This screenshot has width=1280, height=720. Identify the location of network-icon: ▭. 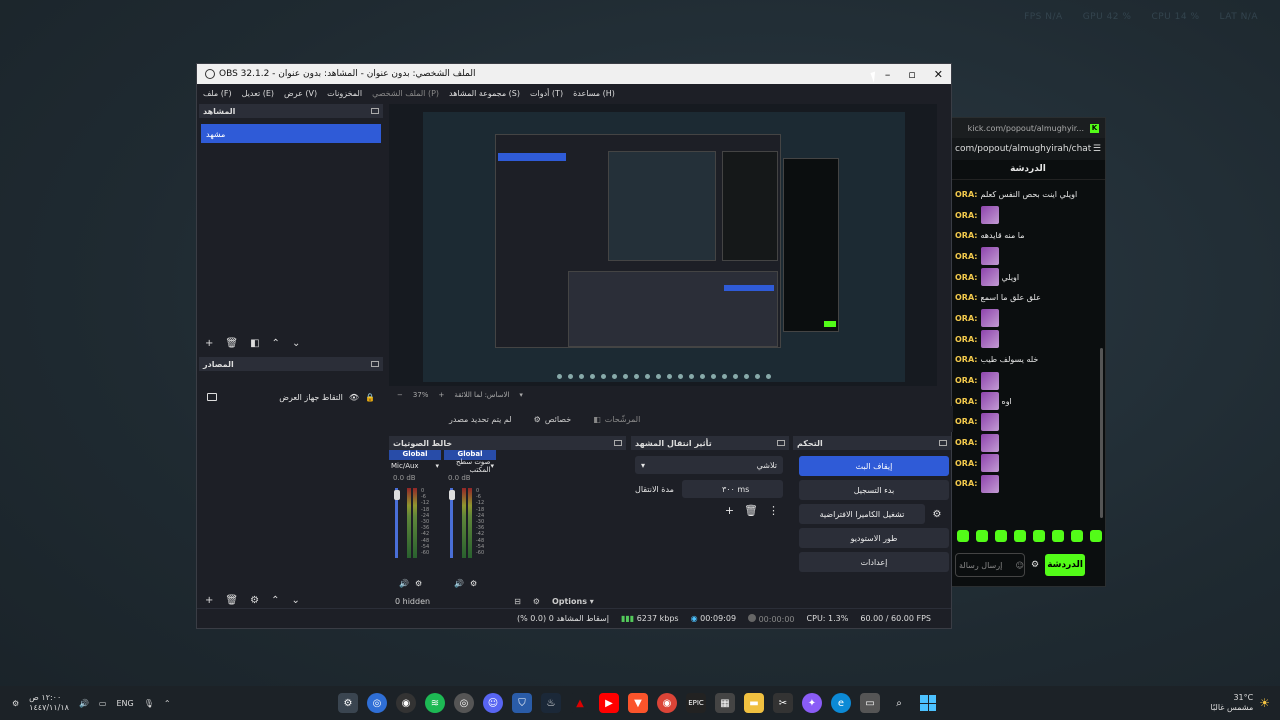
(103, 703).